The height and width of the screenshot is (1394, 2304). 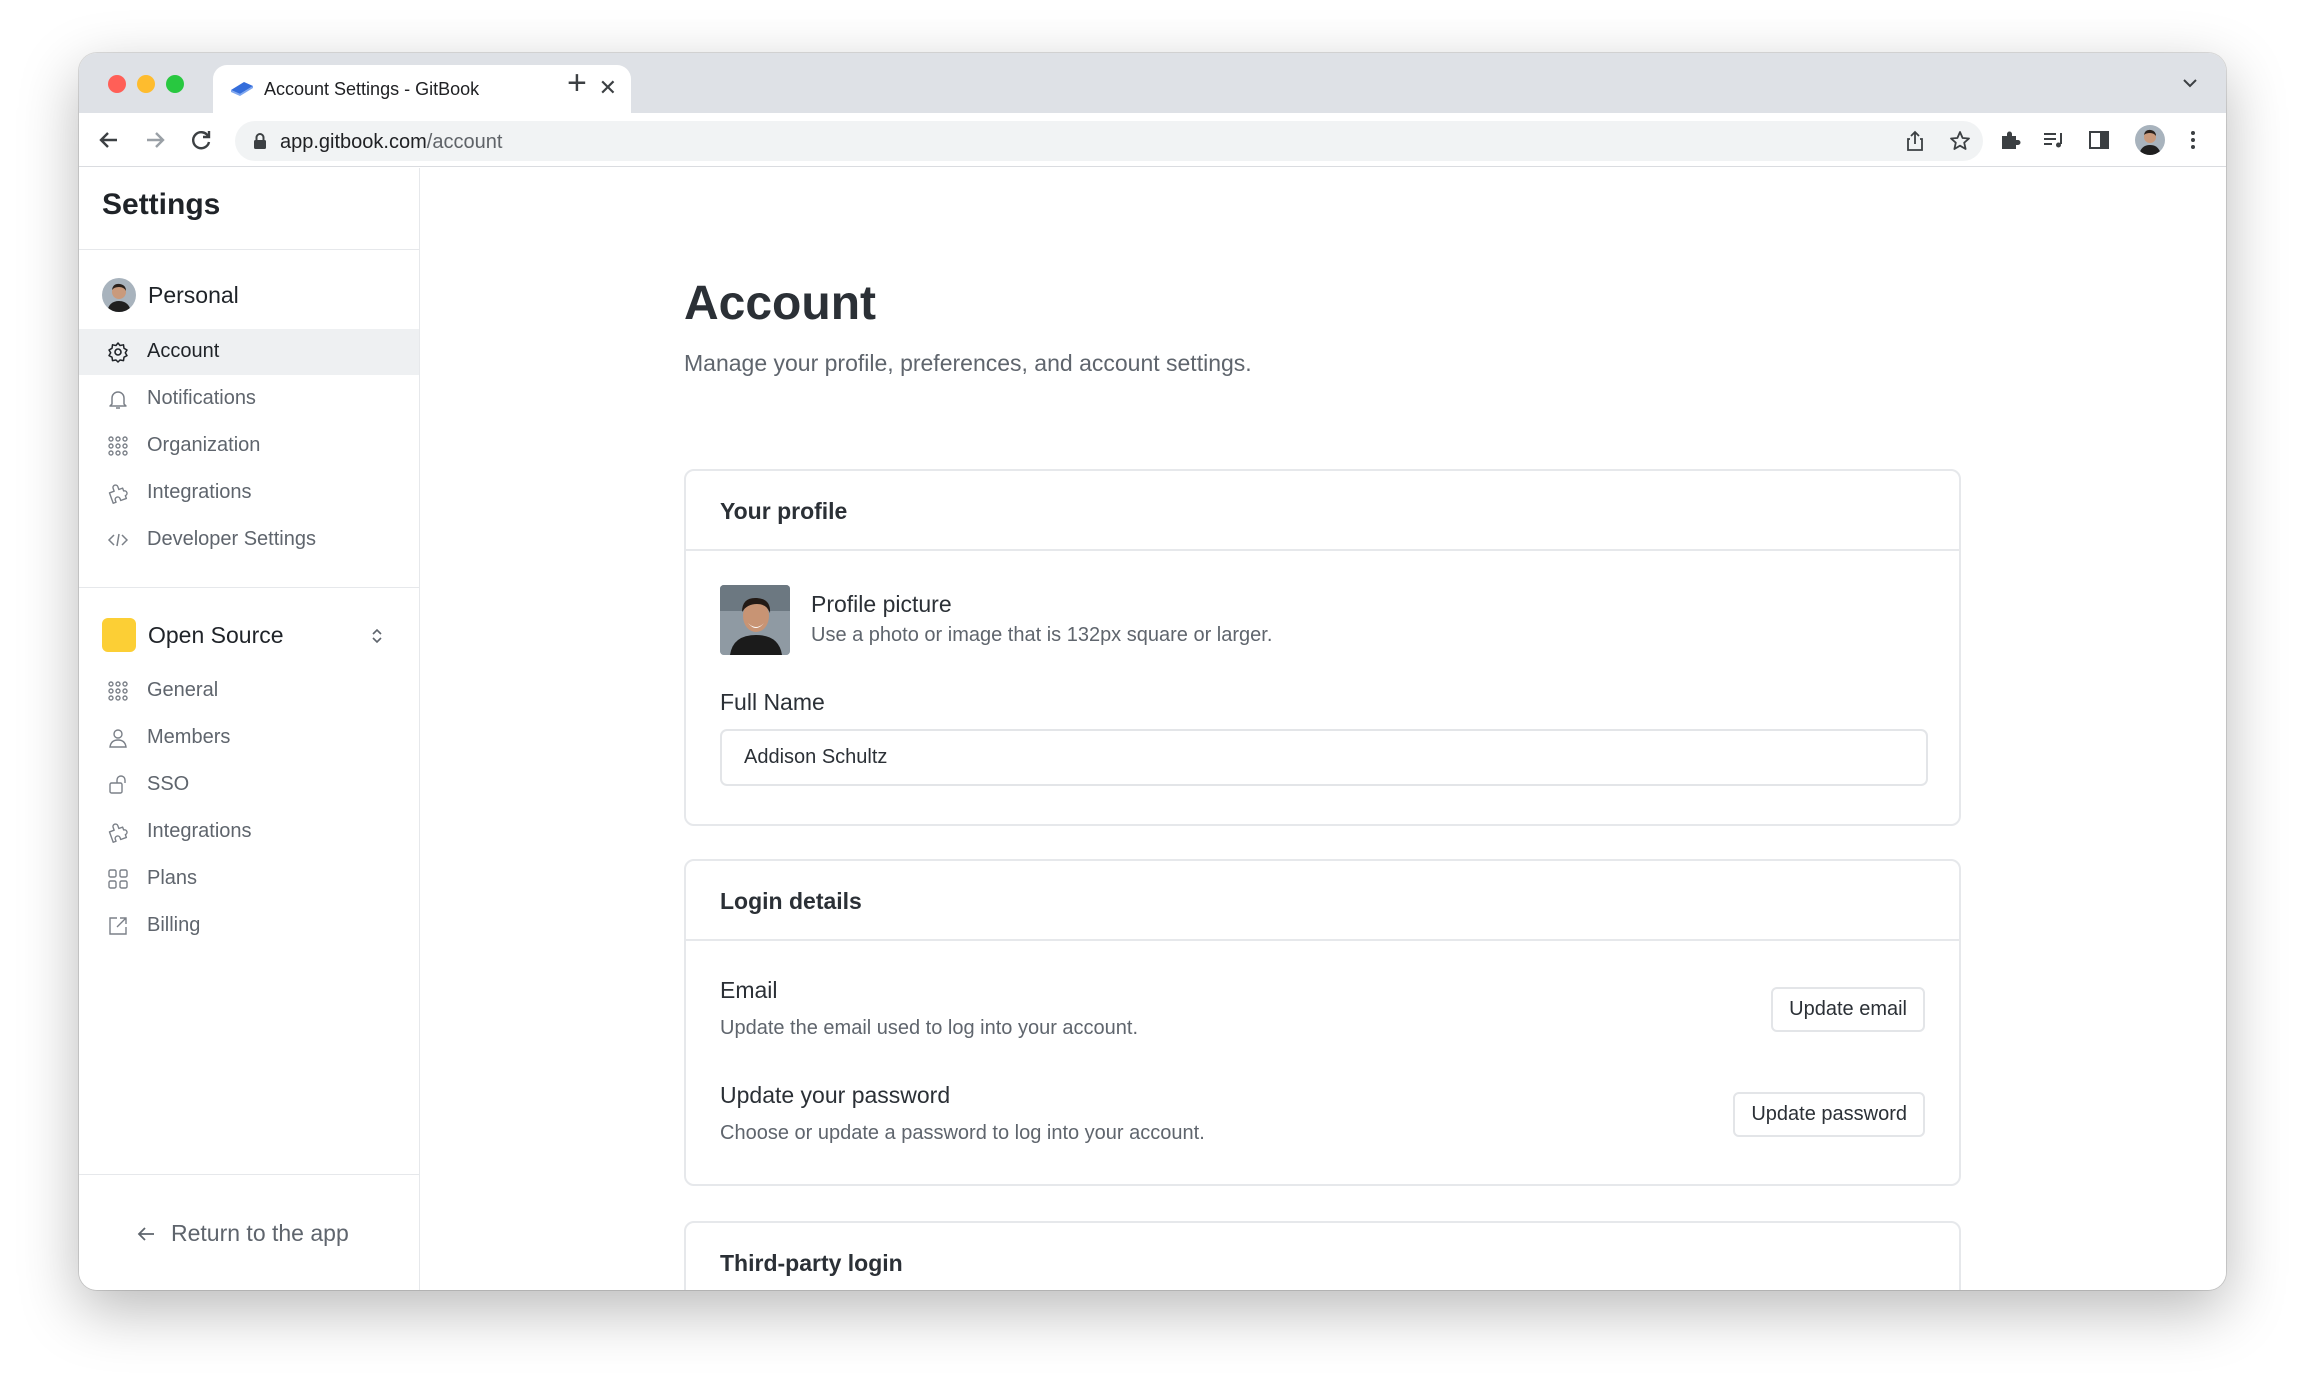 What do you see at coordinates (608, 88) in the screenshot?
I see `close-tab-icon: ✕` at bounding box center [608, 88].